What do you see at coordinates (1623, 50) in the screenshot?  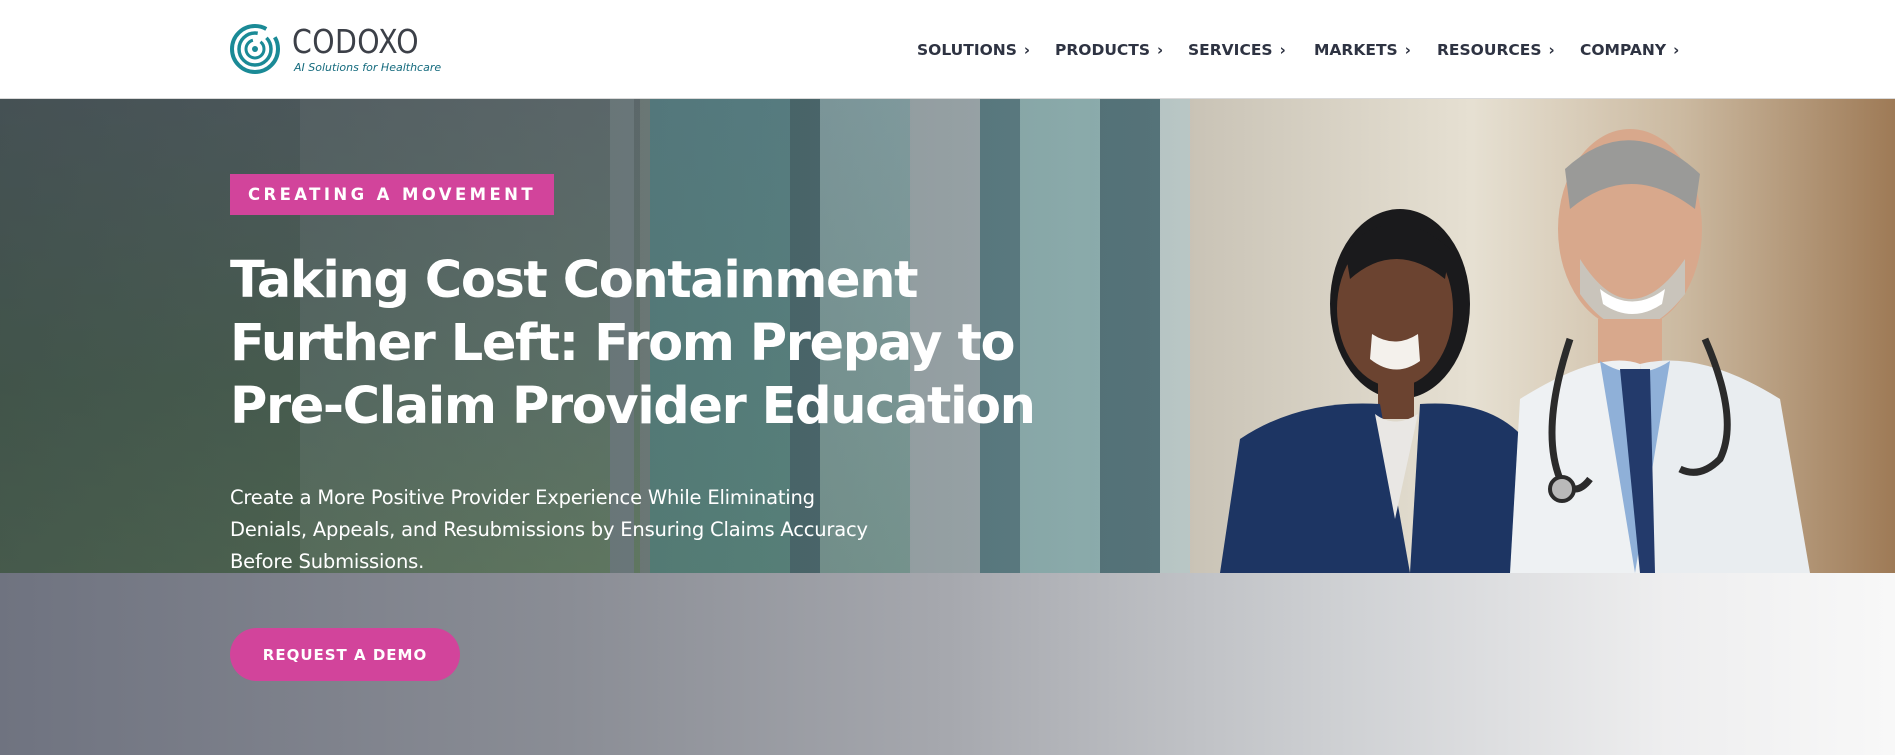 I see `nav-item-label: COMPANY` at bounding box center [1623, 50].